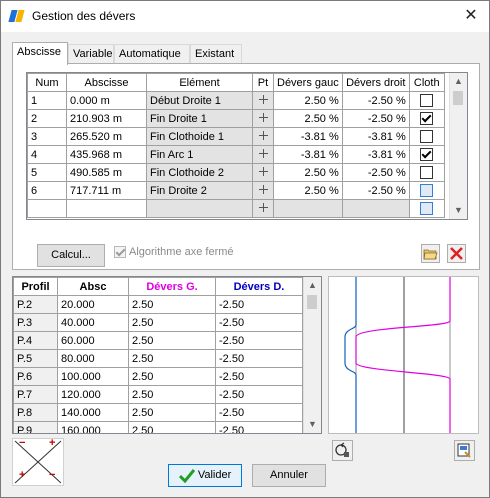 This screenshot has height=498, width=490. I want to click on cell-abscisse: 717.711 m, so click(106, 190).